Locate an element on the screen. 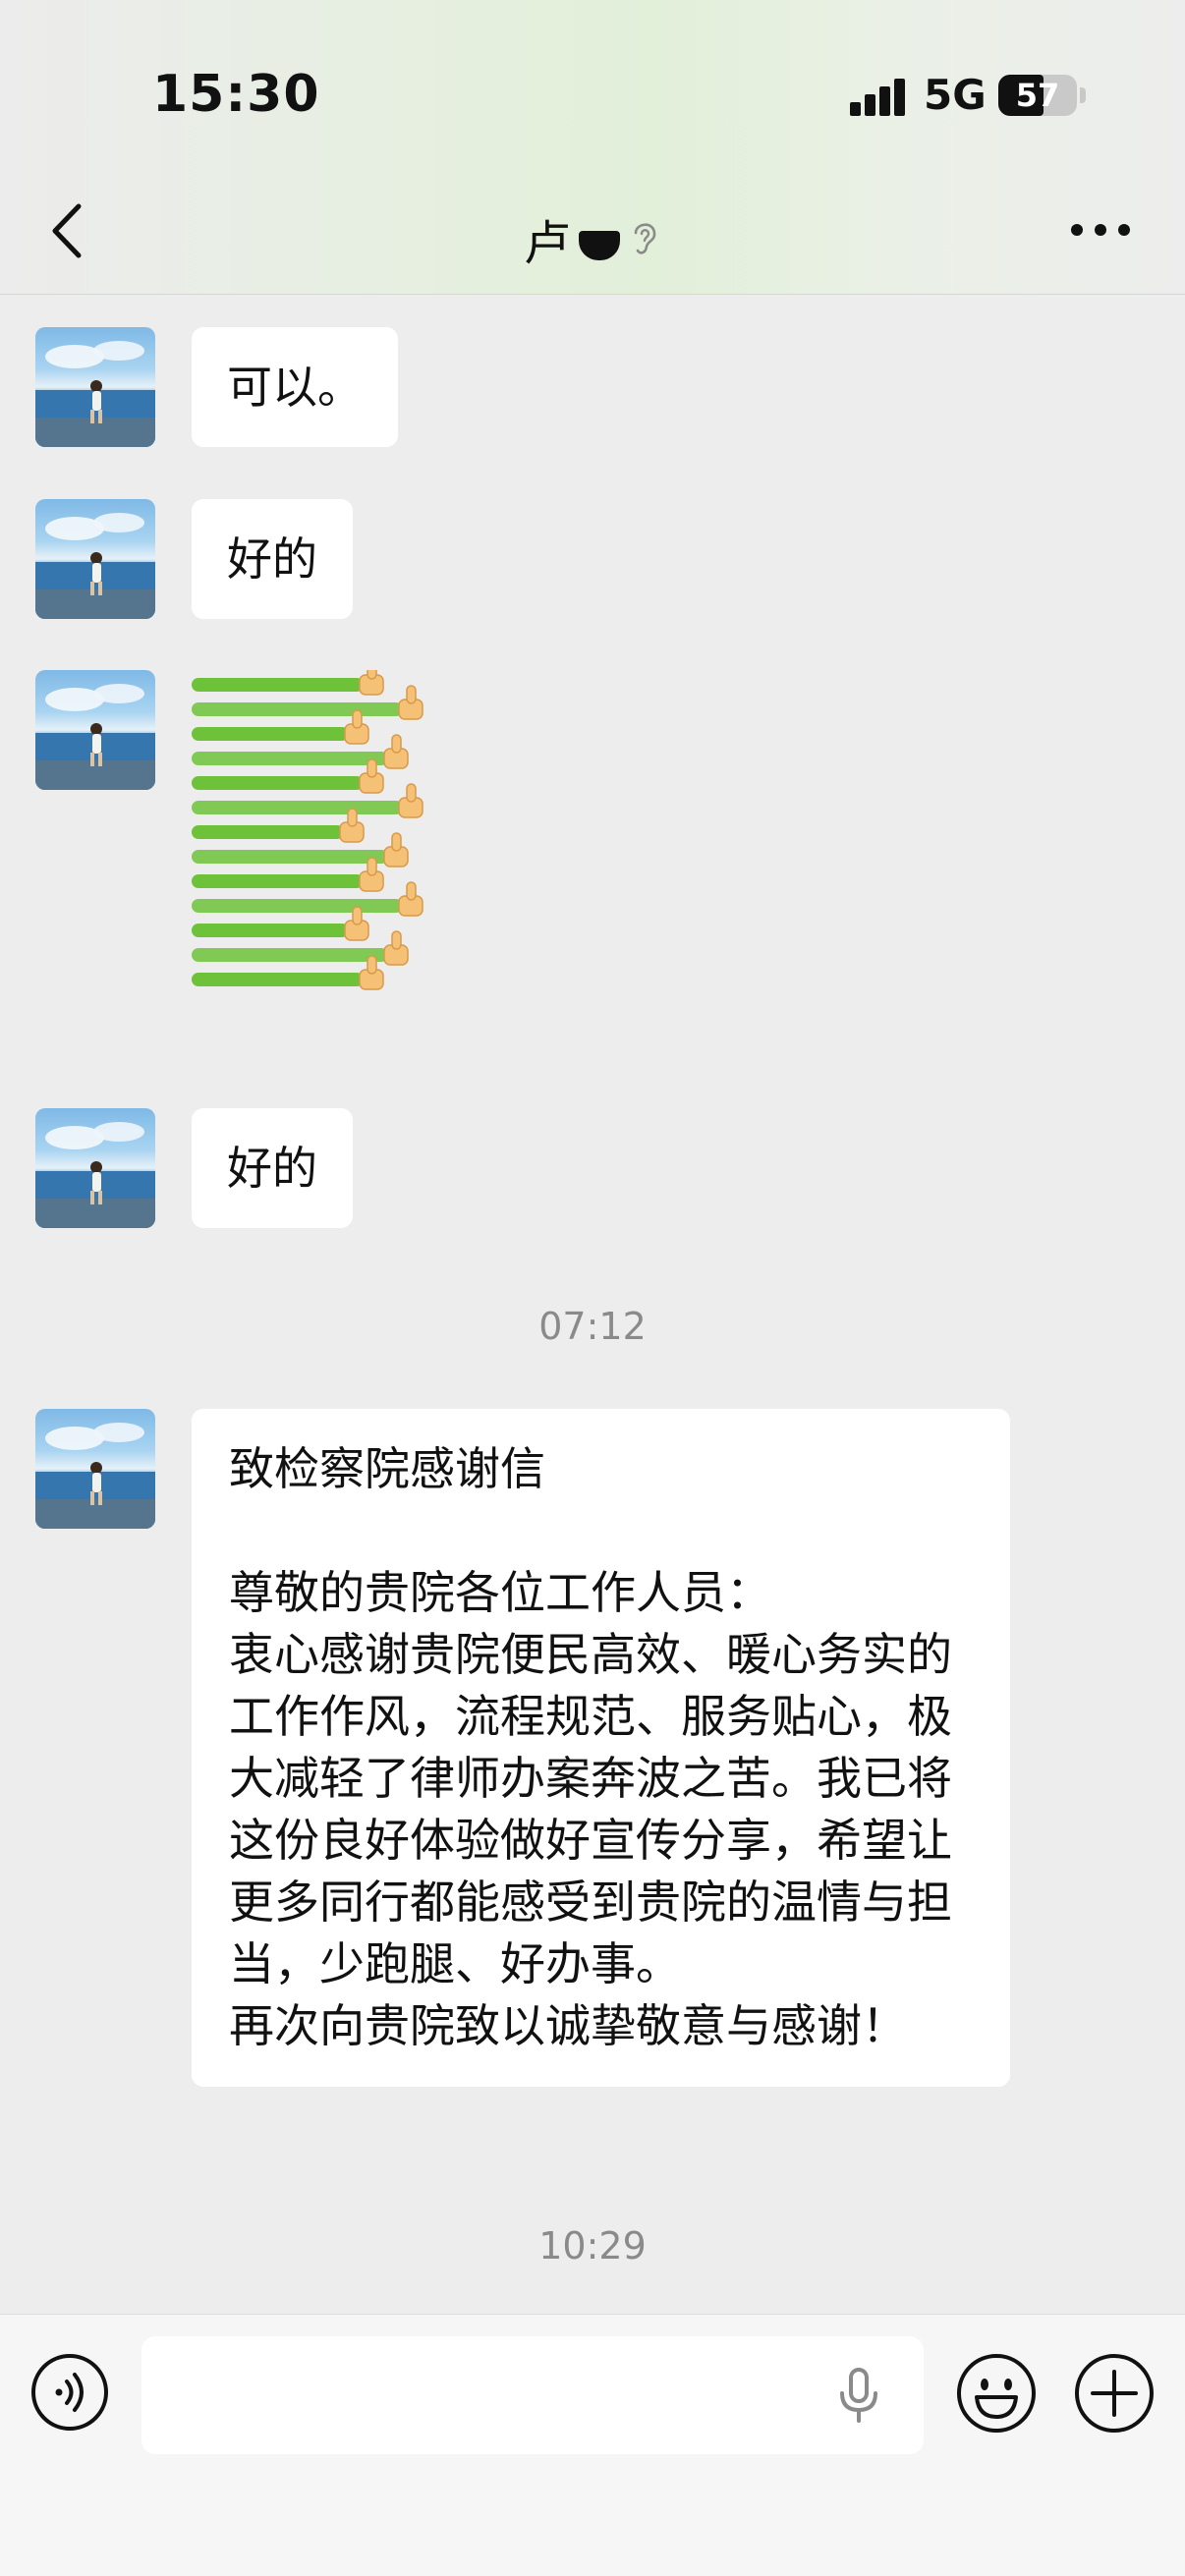 The image size is (1185, 2576). contact-name: 卢 is located at coordinates (547, 243).